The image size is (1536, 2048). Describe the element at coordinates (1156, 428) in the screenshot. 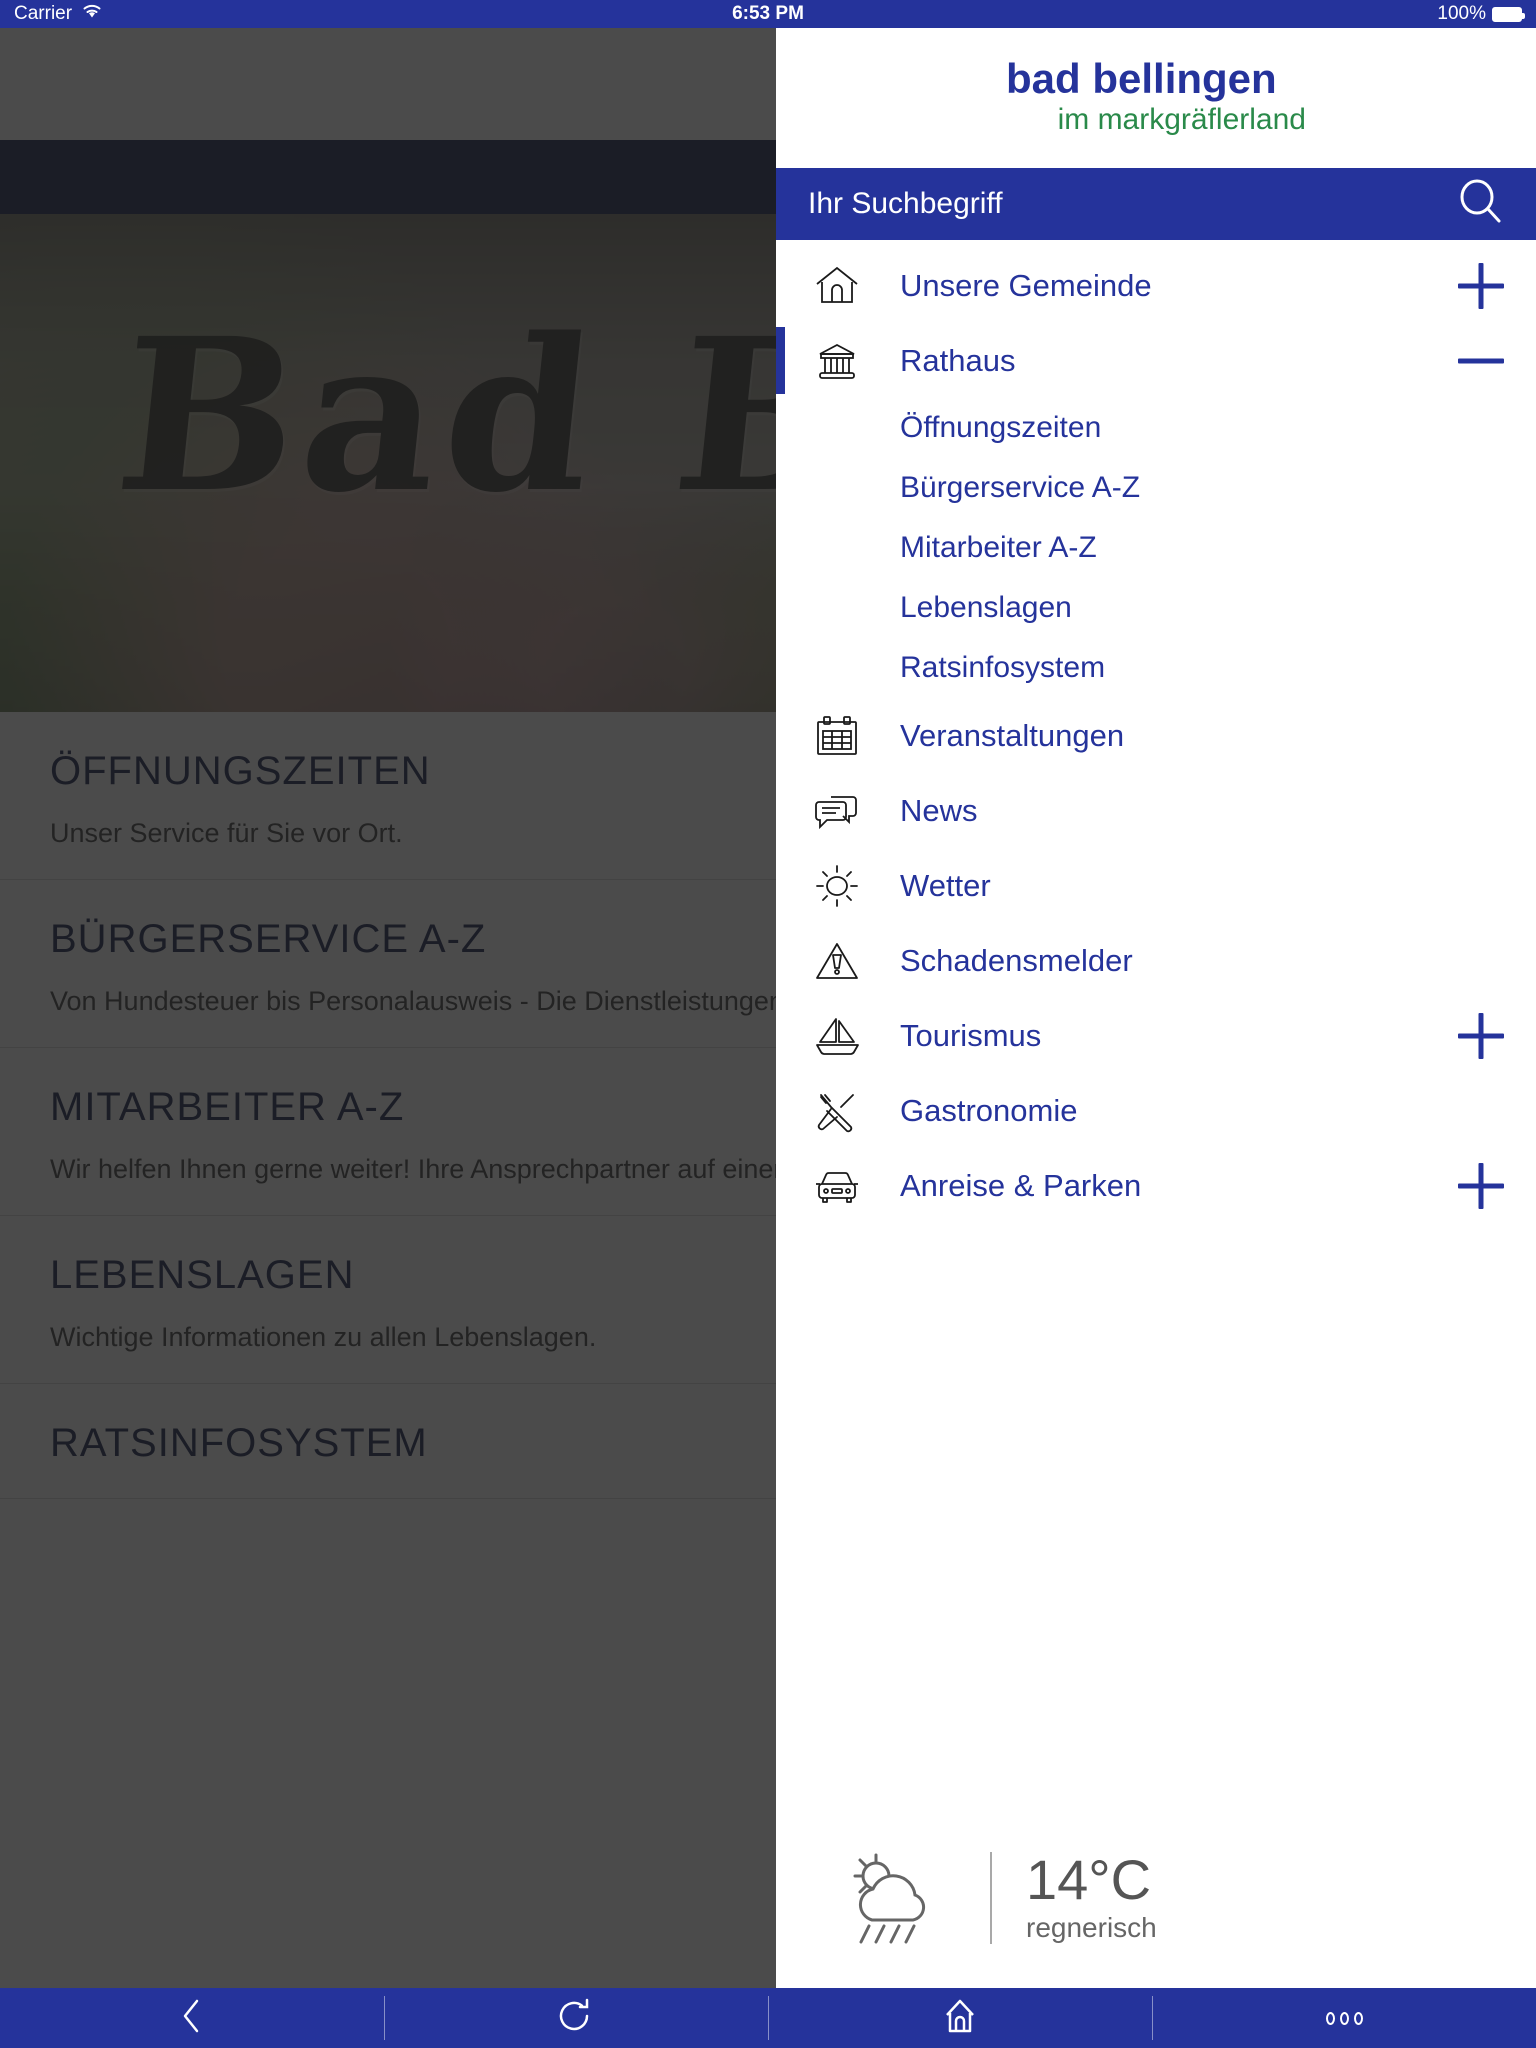

I see `submenu-item-oeffnungszeiten: Öffnungszeiten` at that location.